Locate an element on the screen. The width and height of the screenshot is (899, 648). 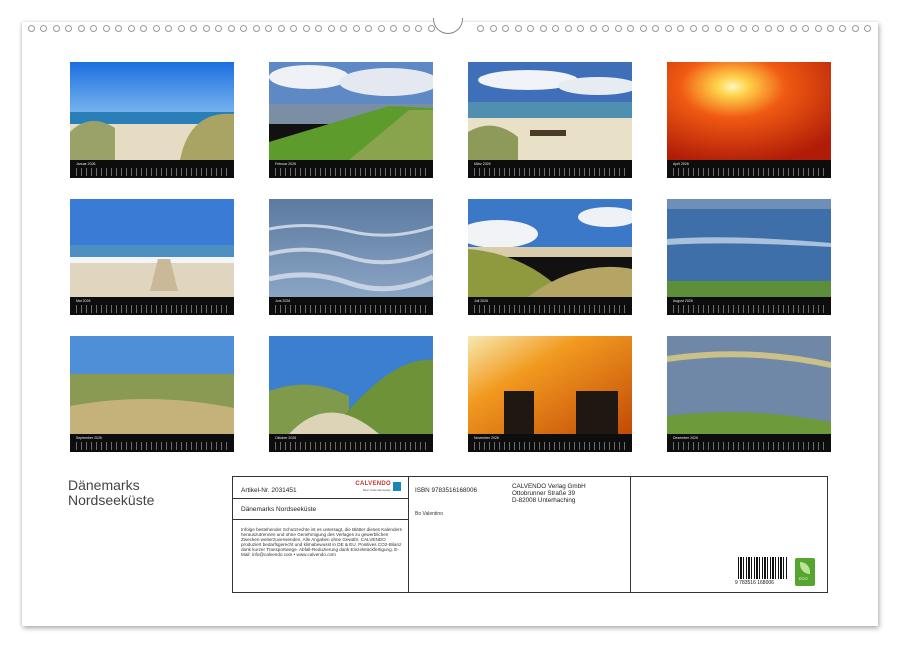
logo-mark-icon is located at coordinates (397, 486).